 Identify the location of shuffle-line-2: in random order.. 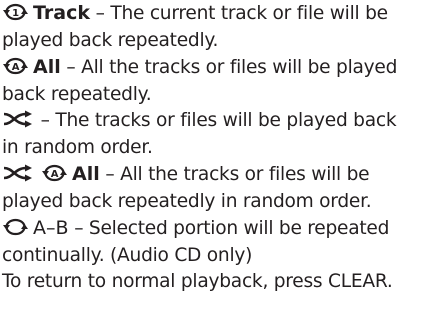
(77, 147).